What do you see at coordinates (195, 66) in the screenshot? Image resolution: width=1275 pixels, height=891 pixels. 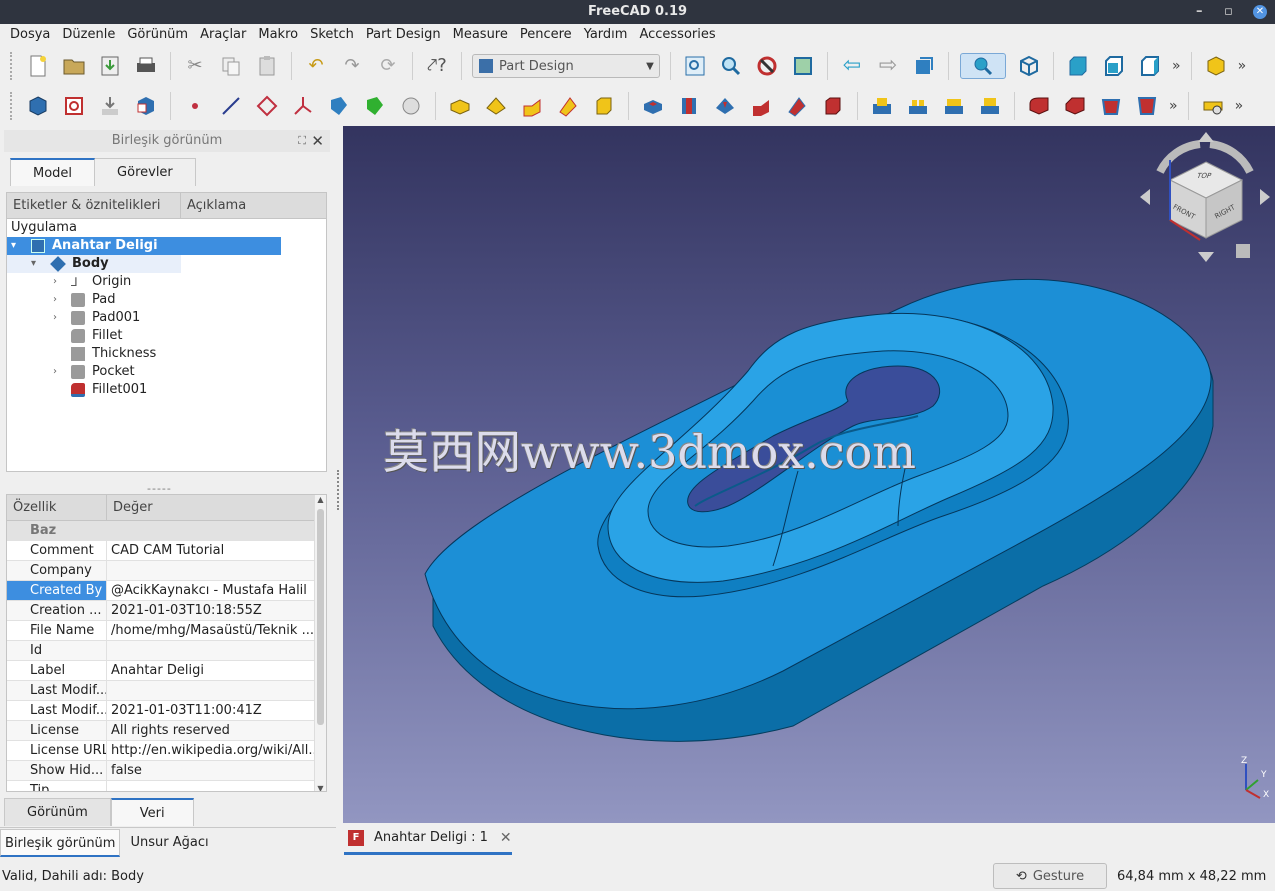 I see `cut-icon: ✂` at bounding box center [195, 66].